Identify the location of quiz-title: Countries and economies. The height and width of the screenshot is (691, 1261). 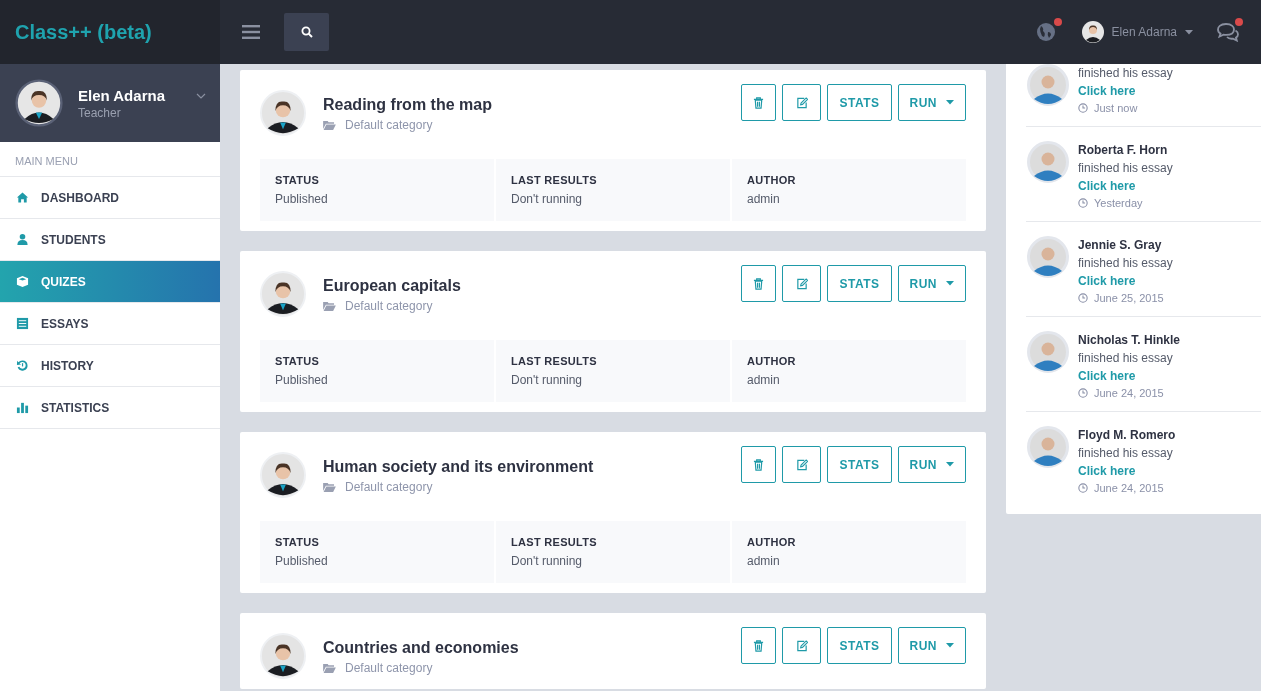
(532, 648).